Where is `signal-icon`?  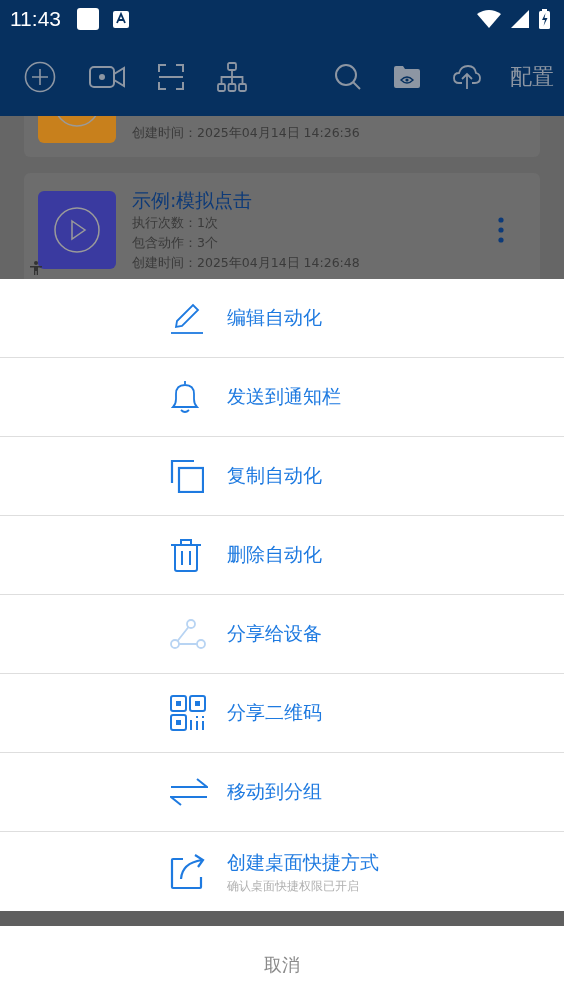
signal-icon is located at coordinates (520, 19).